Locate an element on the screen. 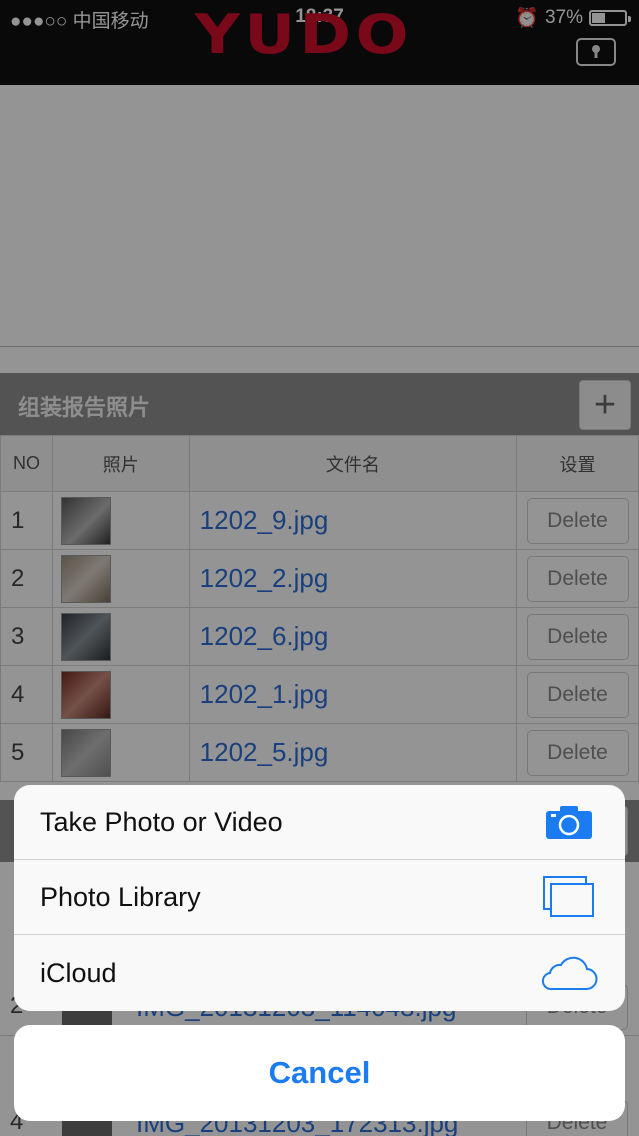  option-label: Photo Library is located at coordinates (120, 896).